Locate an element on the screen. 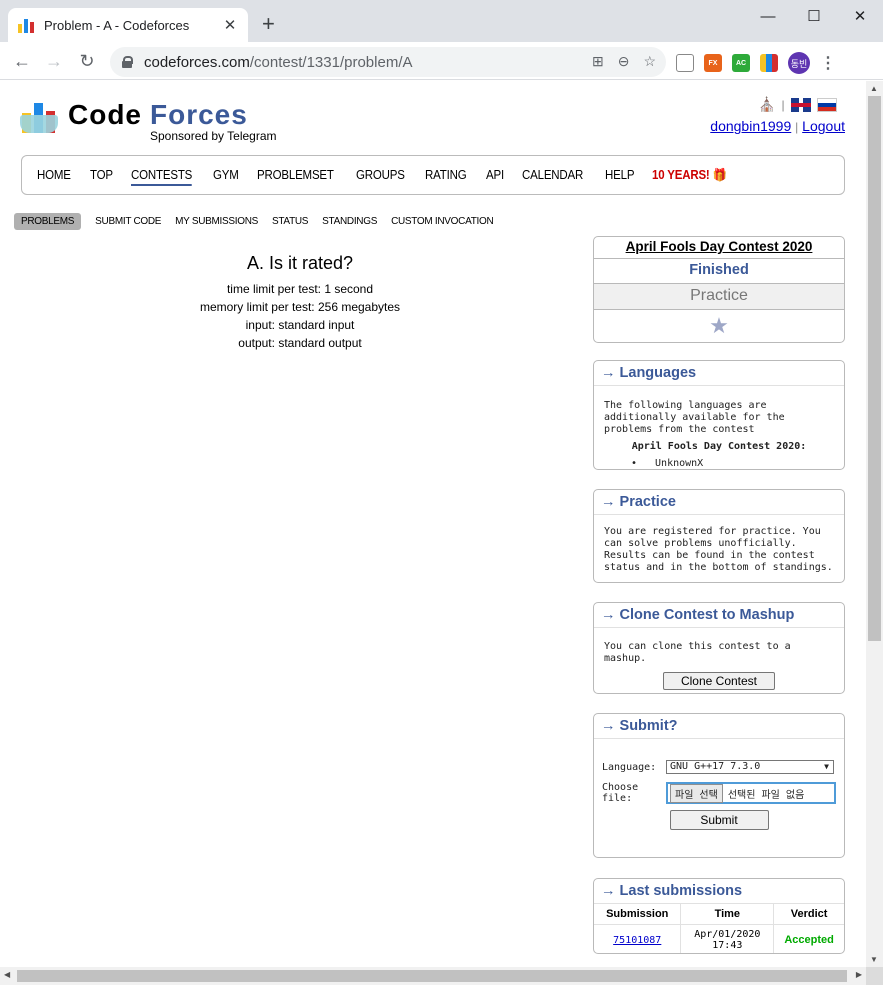 This screenshot has width=883, height=985. header-verdict: Verdict is located at coordinates (808, 914).